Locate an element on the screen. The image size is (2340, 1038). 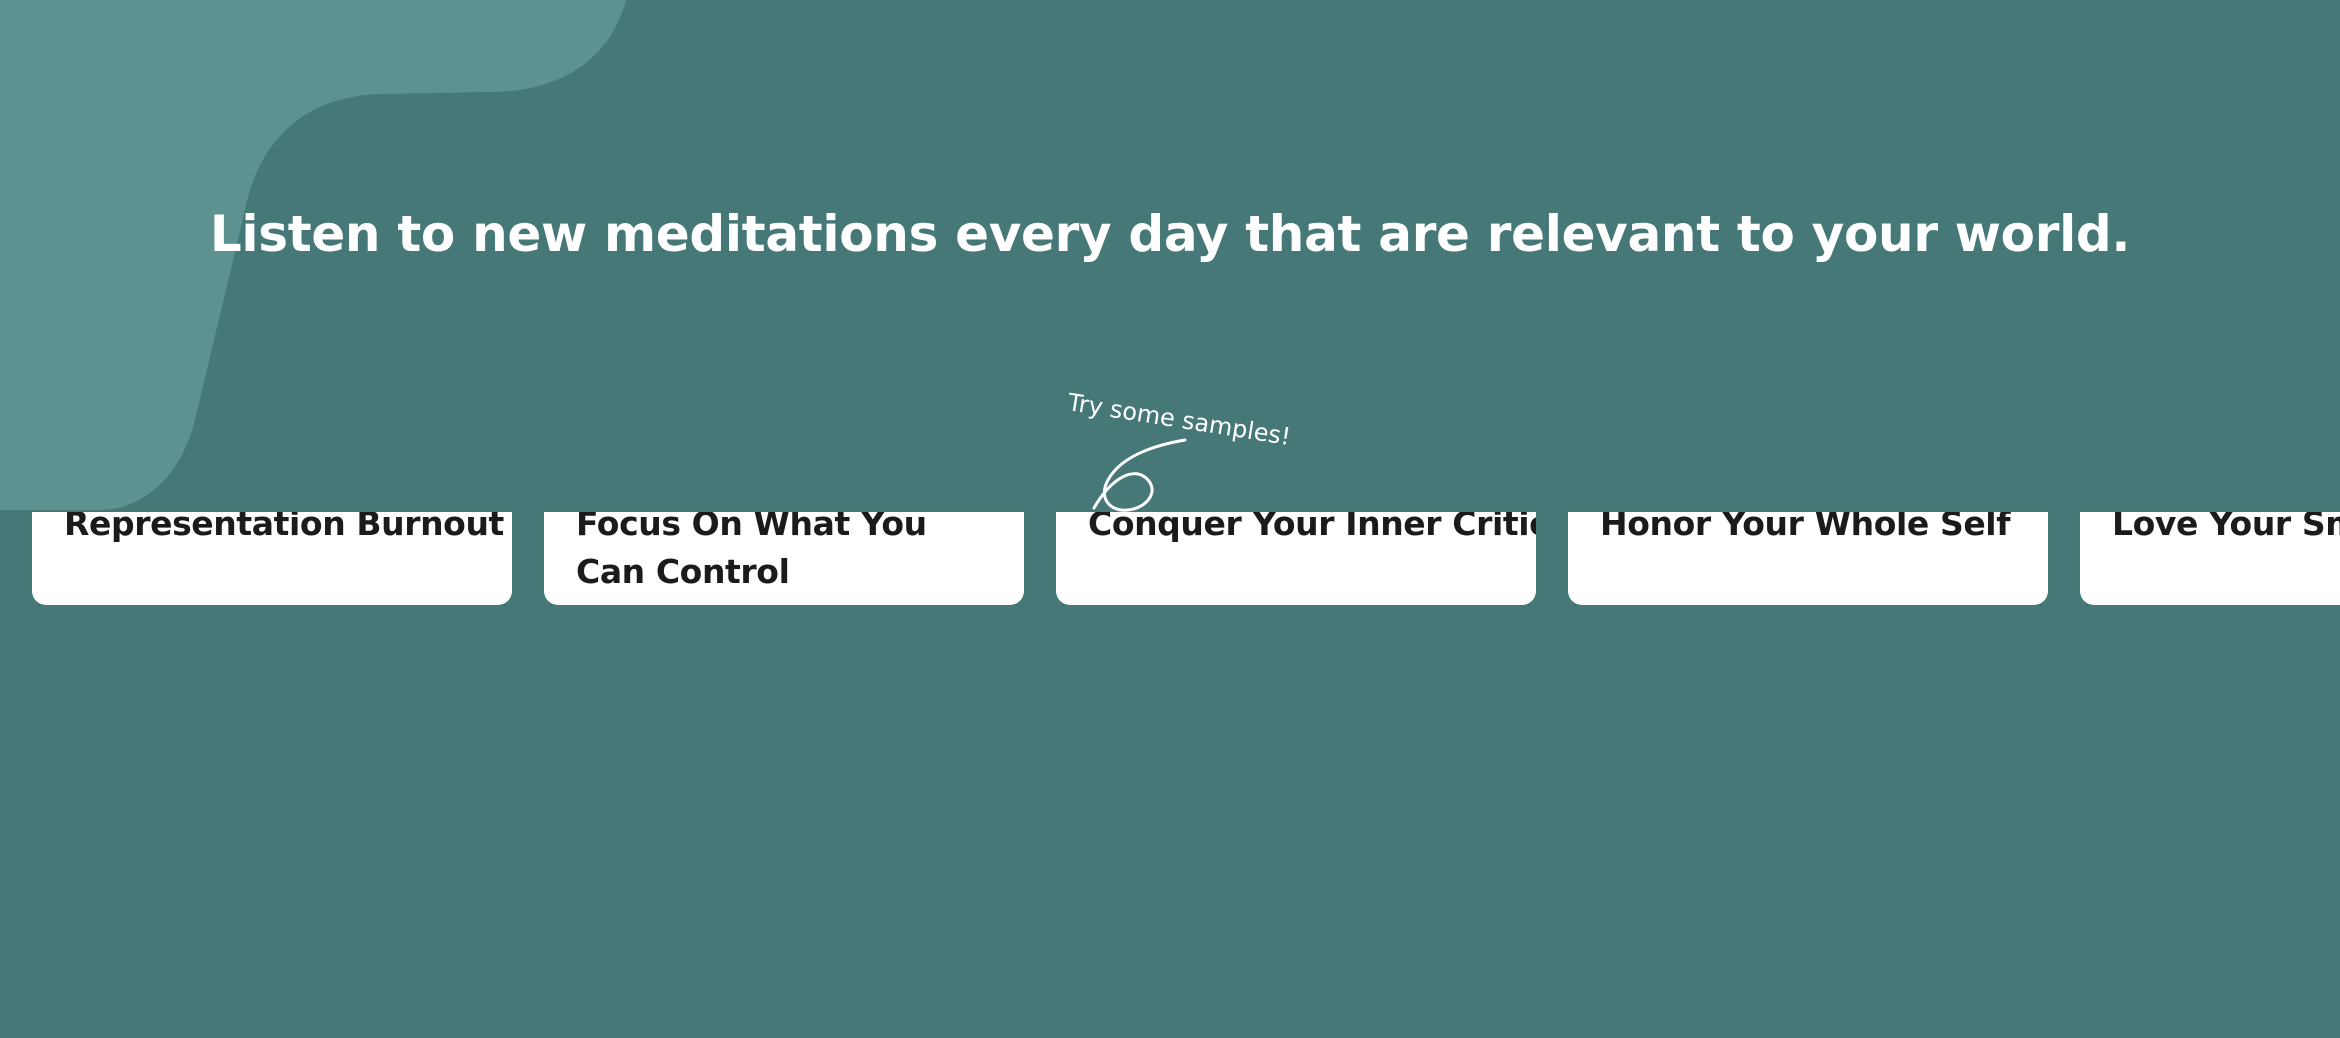
curly-arrow-icon is located at coordinates (1139, 475).